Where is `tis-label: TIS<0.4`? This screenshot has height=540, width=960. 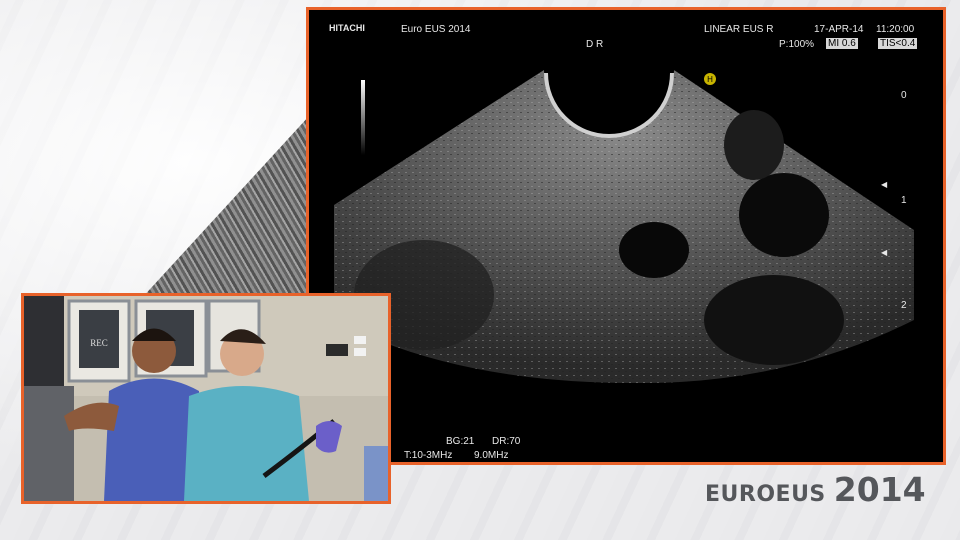 tis-label: TIS<0.4 is located at coordinates (898, 43).